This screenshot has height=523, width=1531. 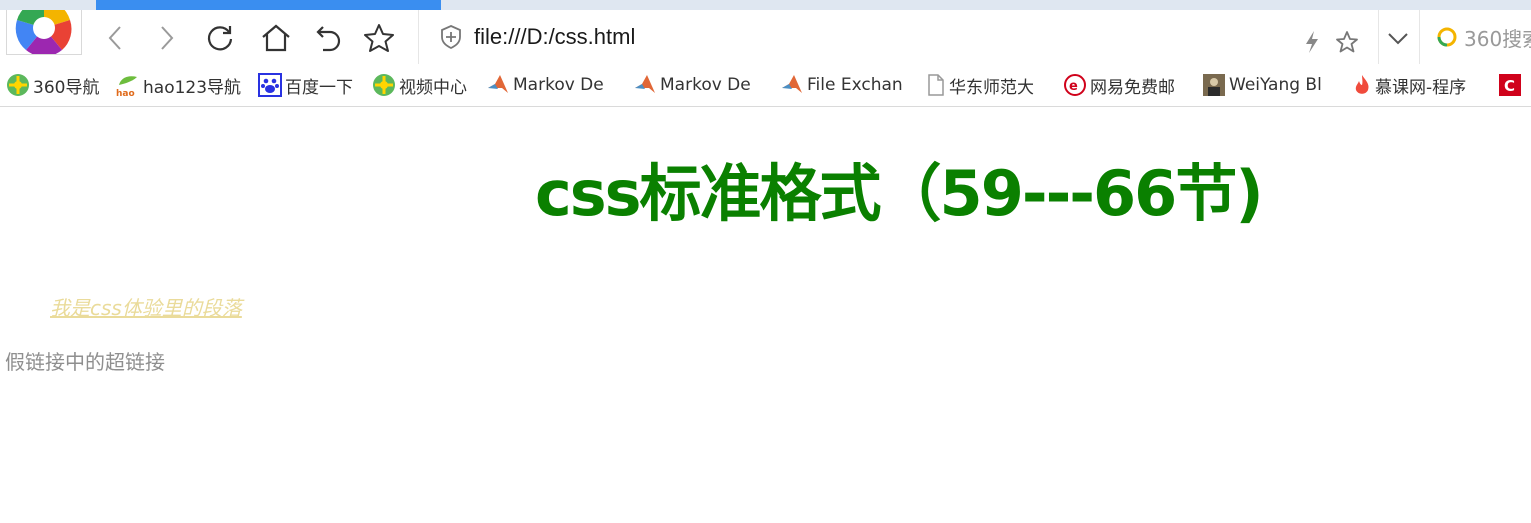 I want to click on home-button, so click(x=276, y=38).